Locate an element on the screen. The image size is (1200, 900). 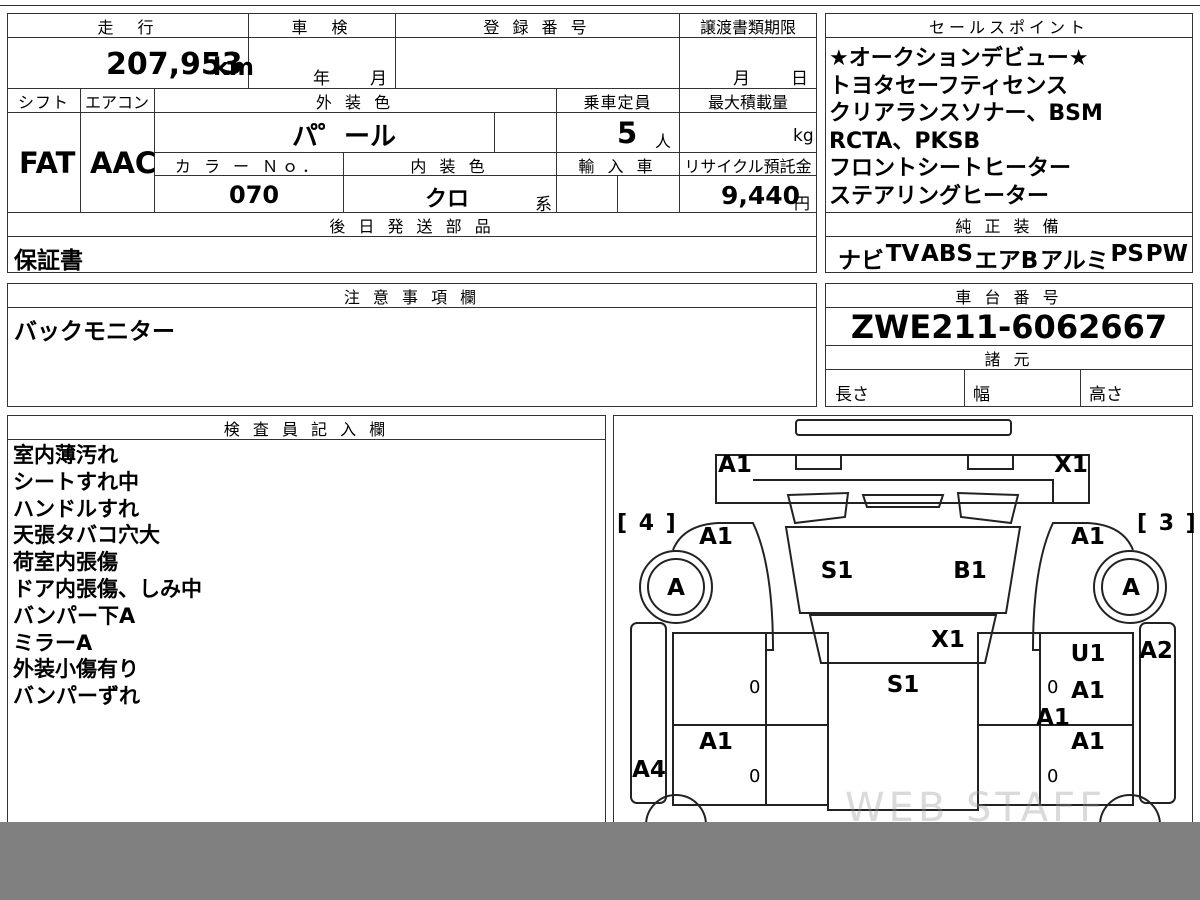
equipment-item: アルミ is located at coordinates (1074, 261).